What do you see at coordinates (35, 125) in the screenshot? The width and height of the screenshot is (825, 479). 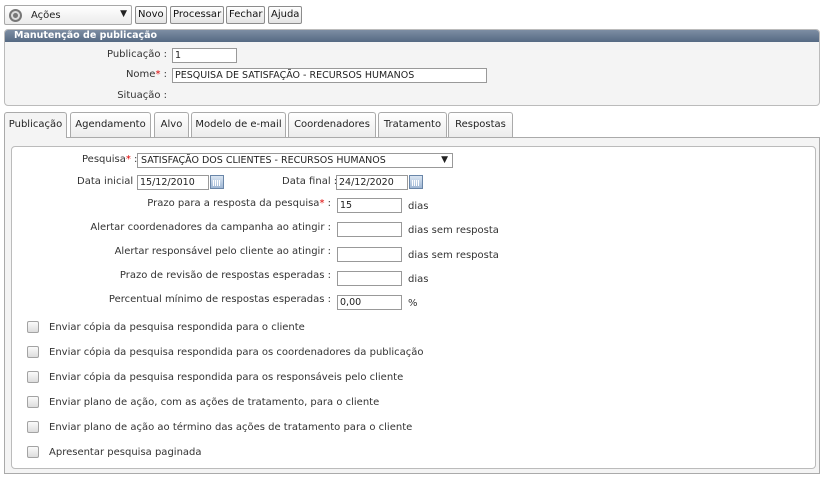 I see `tab-publicacao: Publicação` at bounding box center [35, 125].